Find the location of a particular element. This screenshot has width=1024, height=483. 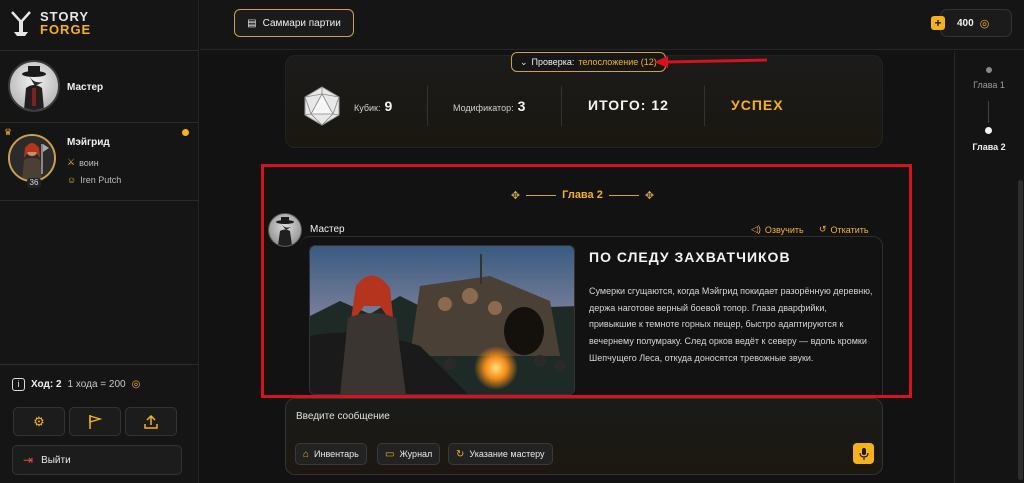

logout-icon: ⇥ is located at coordinates (28, 460).